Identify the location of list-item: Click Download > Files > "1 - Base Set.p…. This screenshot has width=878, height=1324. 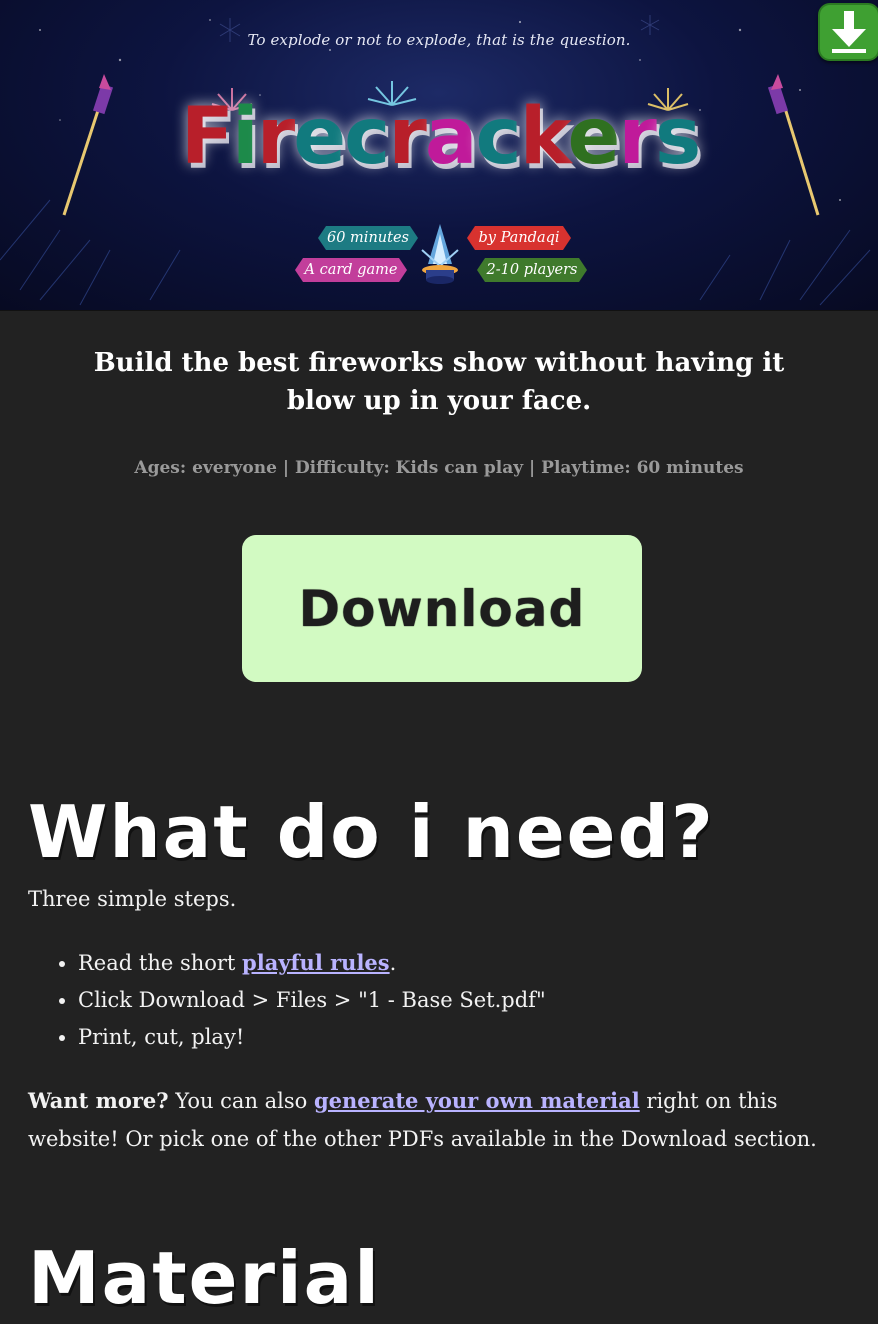
(478, 1000).